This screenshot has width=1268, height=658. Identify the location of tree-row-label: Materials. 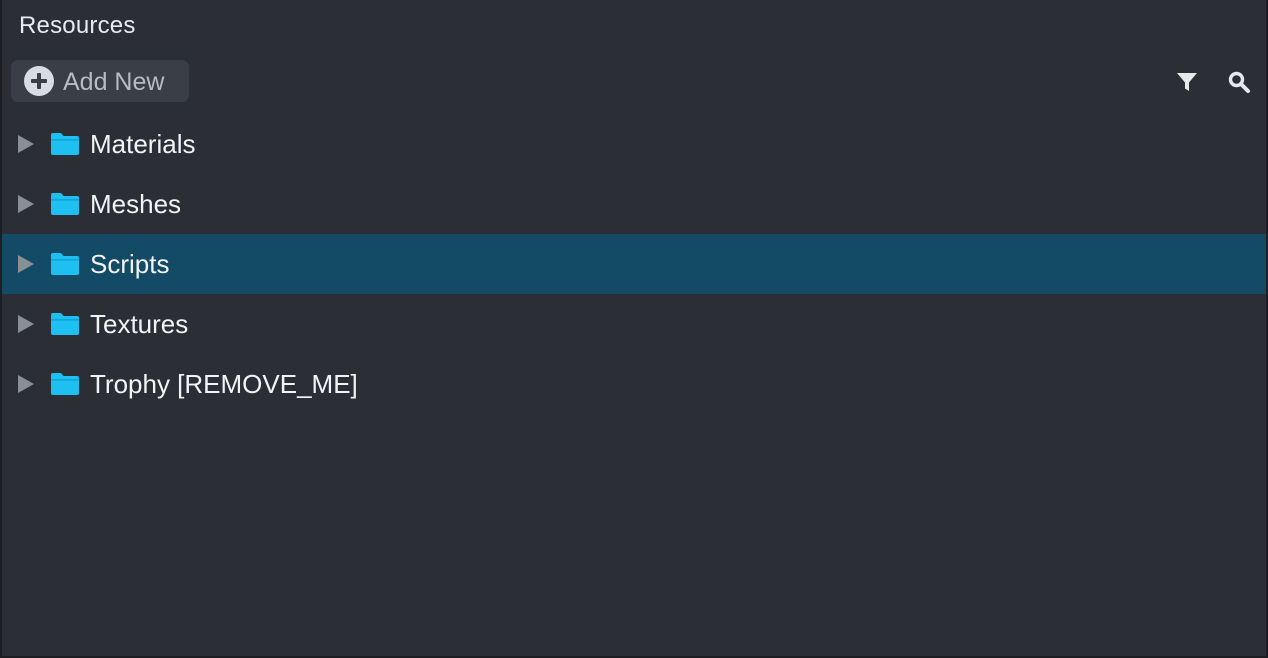
(143, 144).